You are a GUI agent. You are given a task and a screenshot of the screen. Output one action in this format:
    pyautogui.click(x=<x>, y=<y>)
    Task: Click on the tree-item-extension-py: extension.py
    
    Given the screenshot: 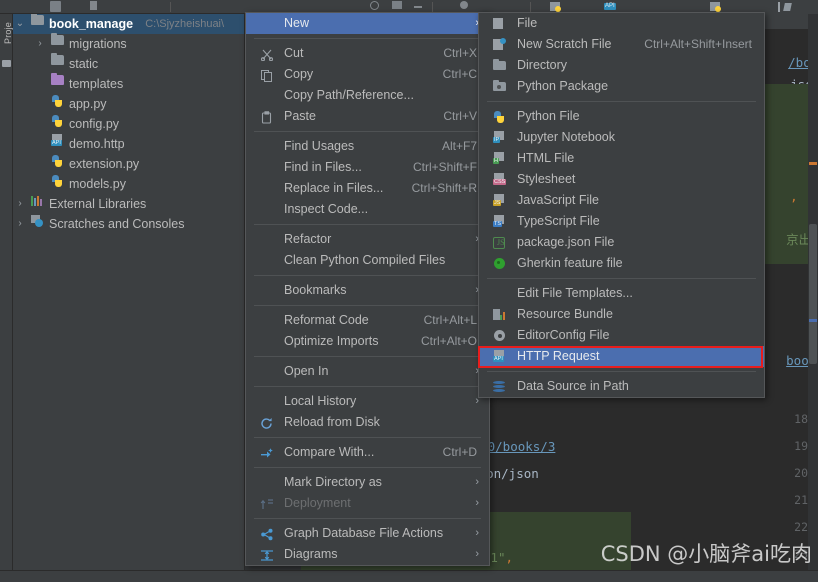 What is the action you would take?
    pyautogui.click(x=128, y=164)
    